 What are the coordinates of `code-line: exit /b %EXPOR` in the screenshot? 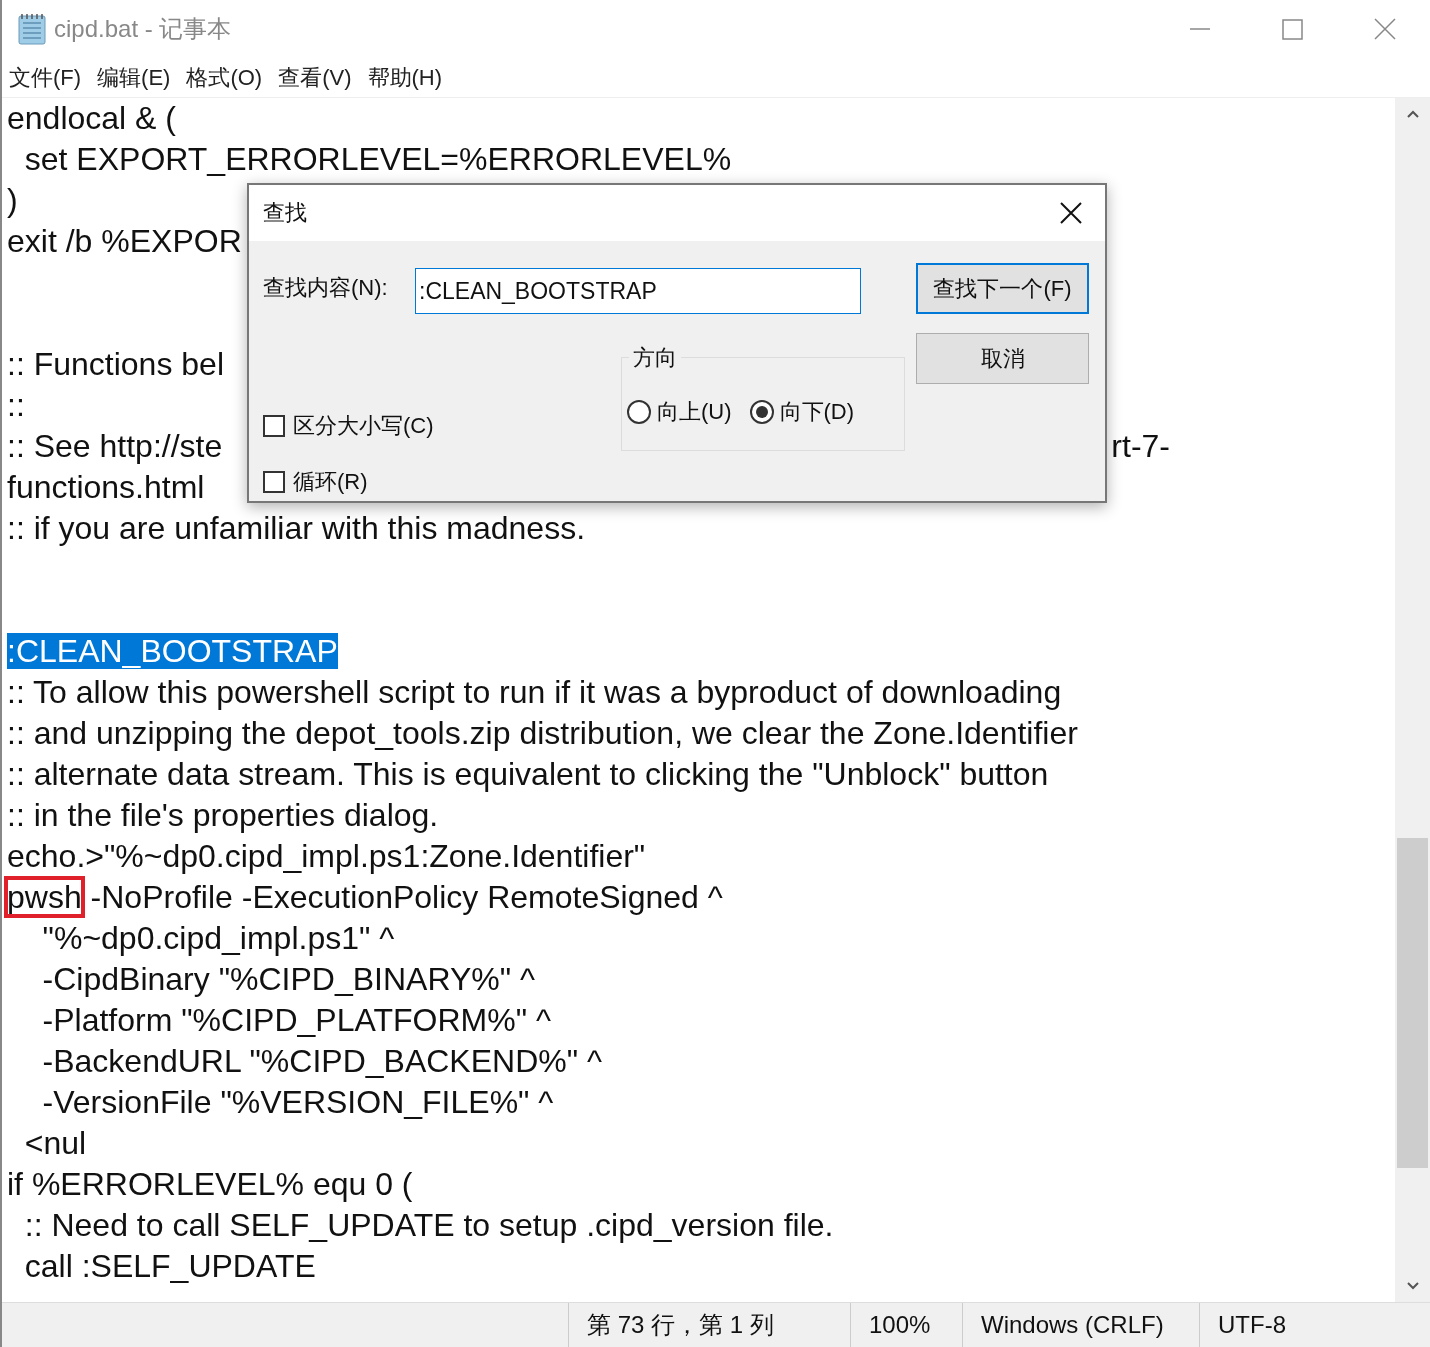 It's located at (124, 241).